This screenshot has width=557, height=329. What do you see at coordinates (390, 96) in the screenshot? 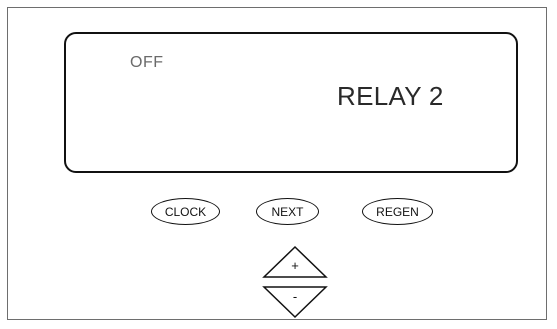
I see `display-message-text: RELAY 2` at bounding box center [390, 96].